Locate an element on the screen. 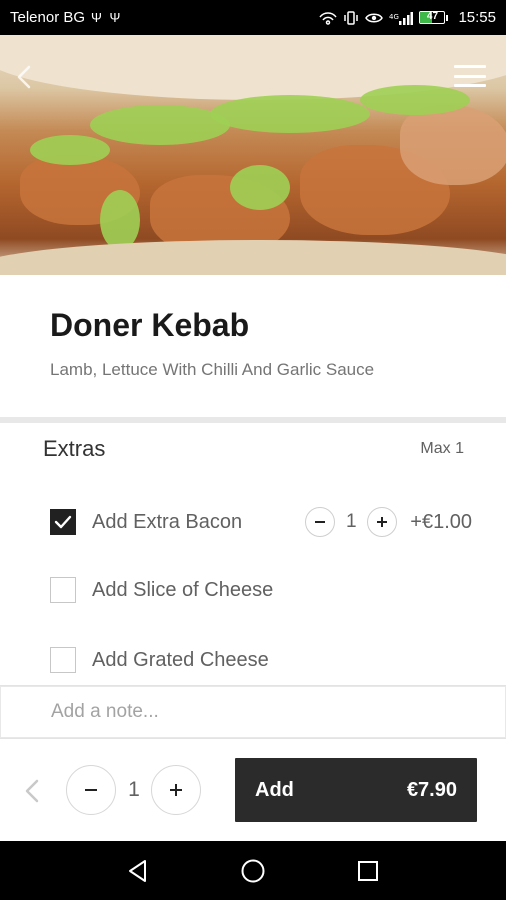 The image size is (506, 900). svg-text: 4G is located at coordinates (394, 17).